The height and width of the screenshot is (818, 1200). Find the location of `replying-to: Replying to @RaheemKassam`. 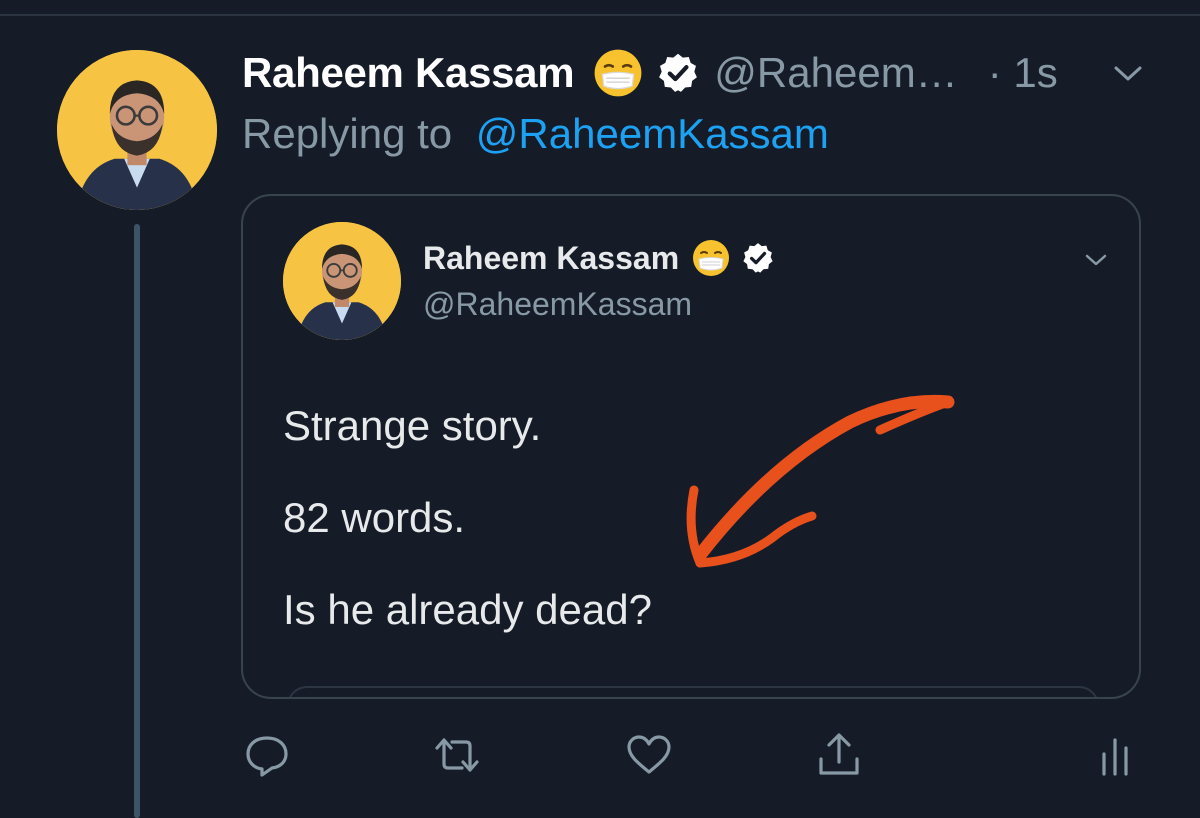

replying-to: Replying to @RaheemKassam is located at coordinates (535, 134).